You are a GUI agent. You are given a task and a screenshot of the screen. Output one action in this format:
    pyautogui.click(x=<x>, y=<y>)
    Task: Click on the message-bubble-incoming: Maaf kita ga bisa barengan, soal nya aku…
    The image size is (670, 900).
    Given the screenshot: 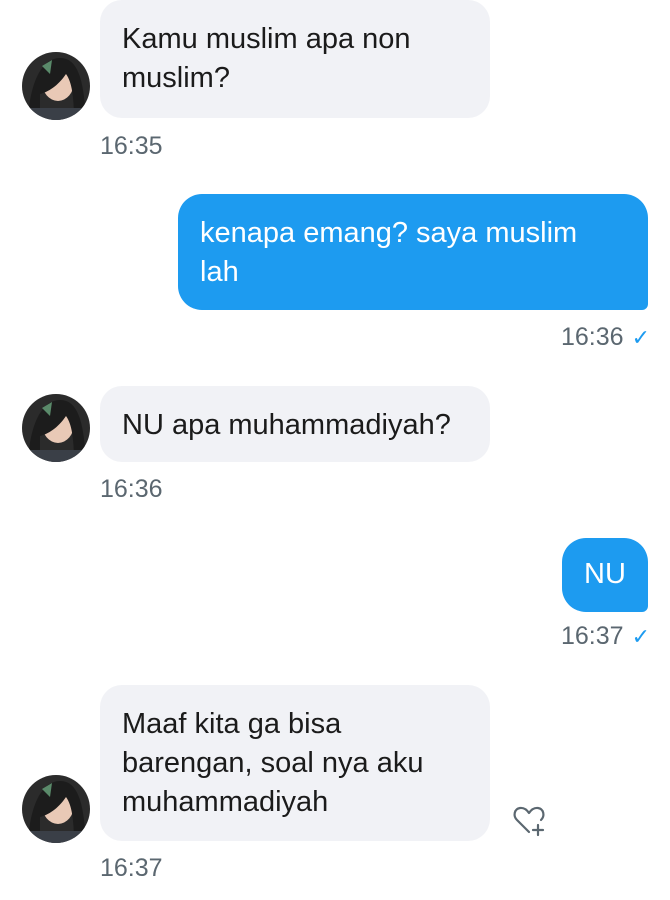 What is the action you would take?
    pyautogui.click(x=295, y=763)
    